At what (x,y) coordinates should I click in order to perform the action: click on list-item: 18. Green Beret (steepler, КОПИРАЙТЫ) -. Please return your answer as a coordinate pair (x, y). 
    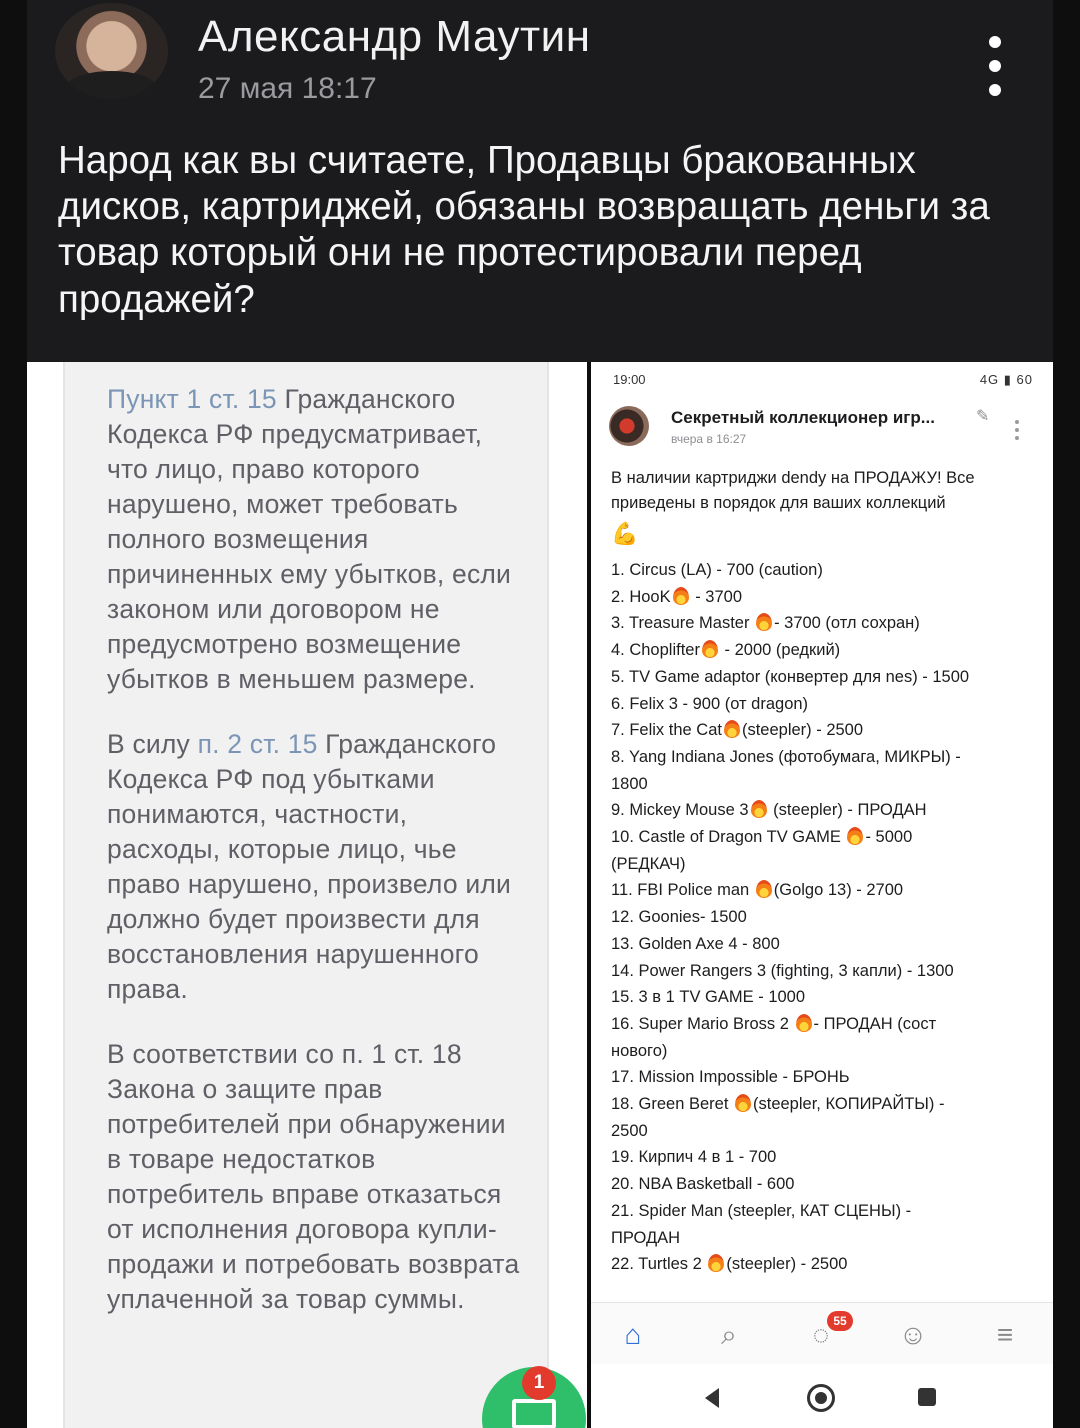
    Looking at the image, I should click on (826, 1104).